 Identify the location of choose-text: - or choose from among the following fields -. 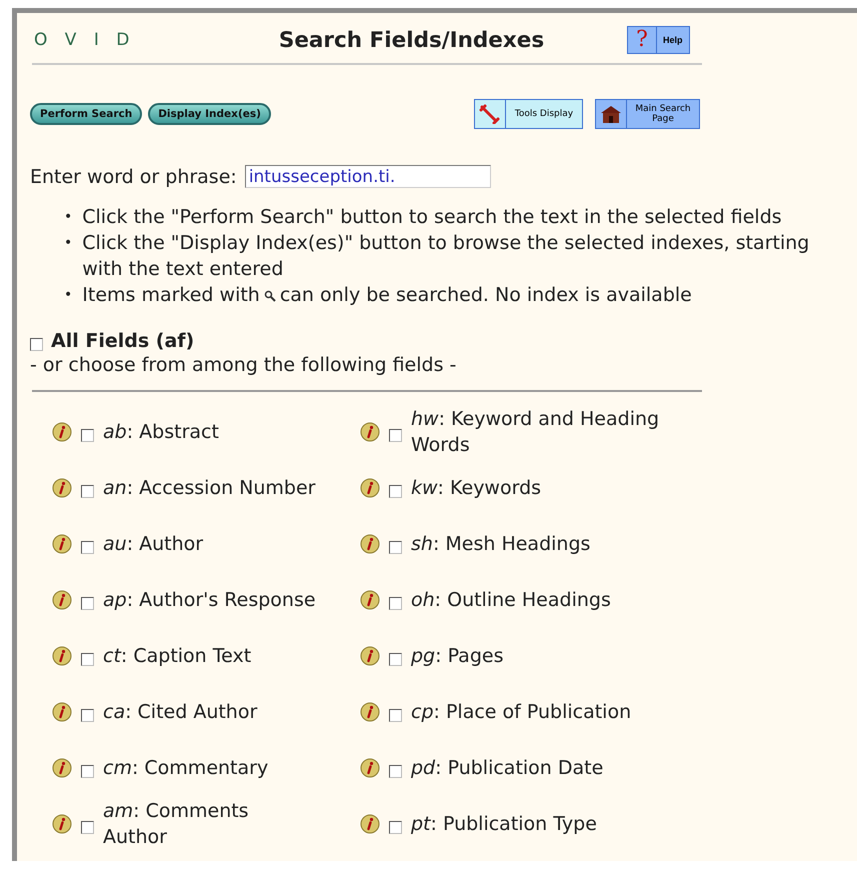
(244, 365).